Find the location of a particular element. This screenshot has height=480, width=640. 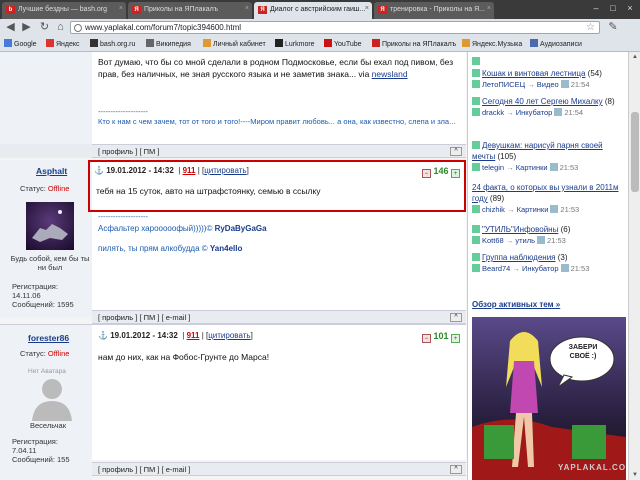

post0-author-column is located at coordinates (46, 98).